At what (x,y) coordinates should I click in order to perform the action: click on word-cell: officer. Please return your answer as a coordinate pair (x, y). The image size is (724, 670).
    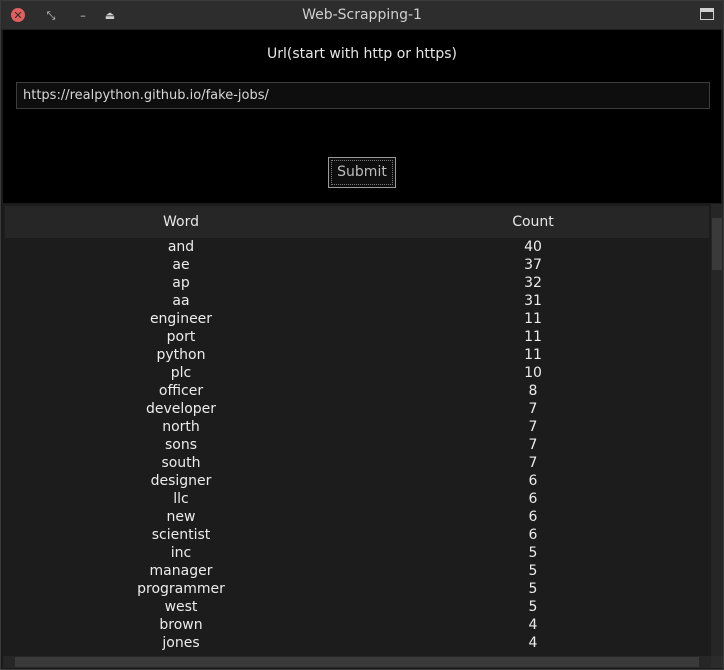
    Looking at the image, I should click on (181, 391).